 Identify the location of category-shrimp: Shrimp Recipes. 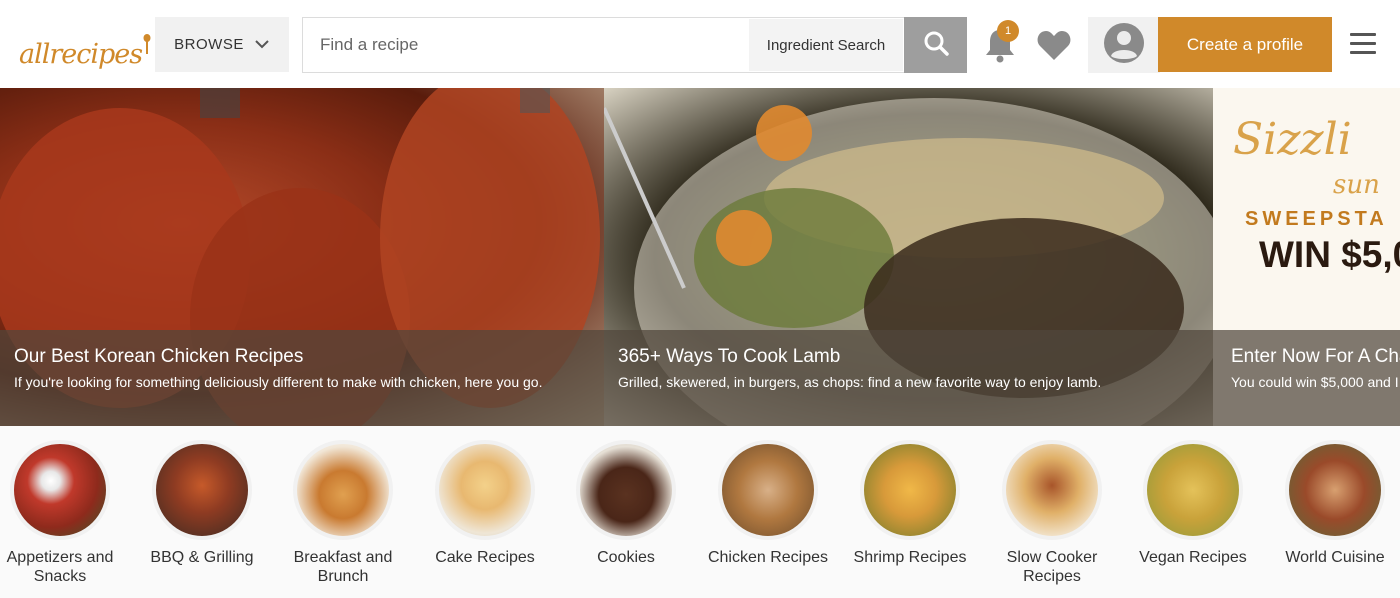
(910, 503).